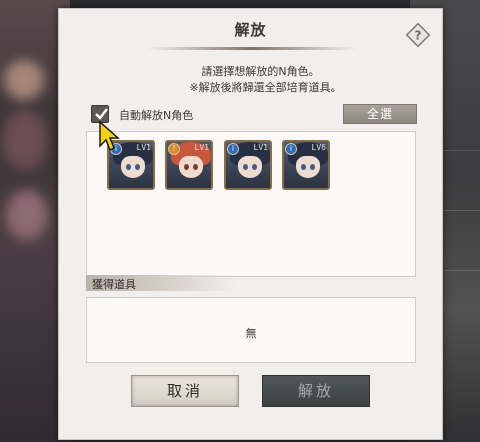  Describe the element at coordinates (185, 391) in the screenshot. I see `cancel-button: 取消` at that location.